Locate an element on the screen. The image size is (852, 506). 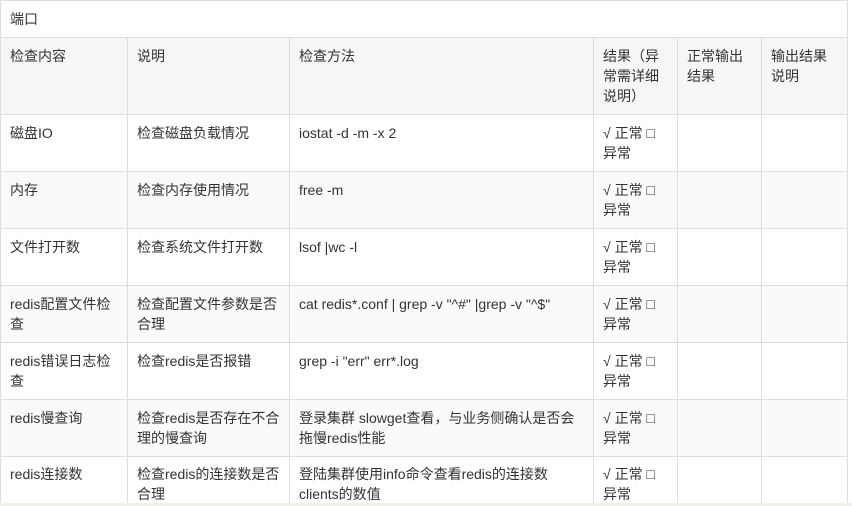
cell-description: 检查redis的连接数是否合理 is located at coordinates (208, 480).